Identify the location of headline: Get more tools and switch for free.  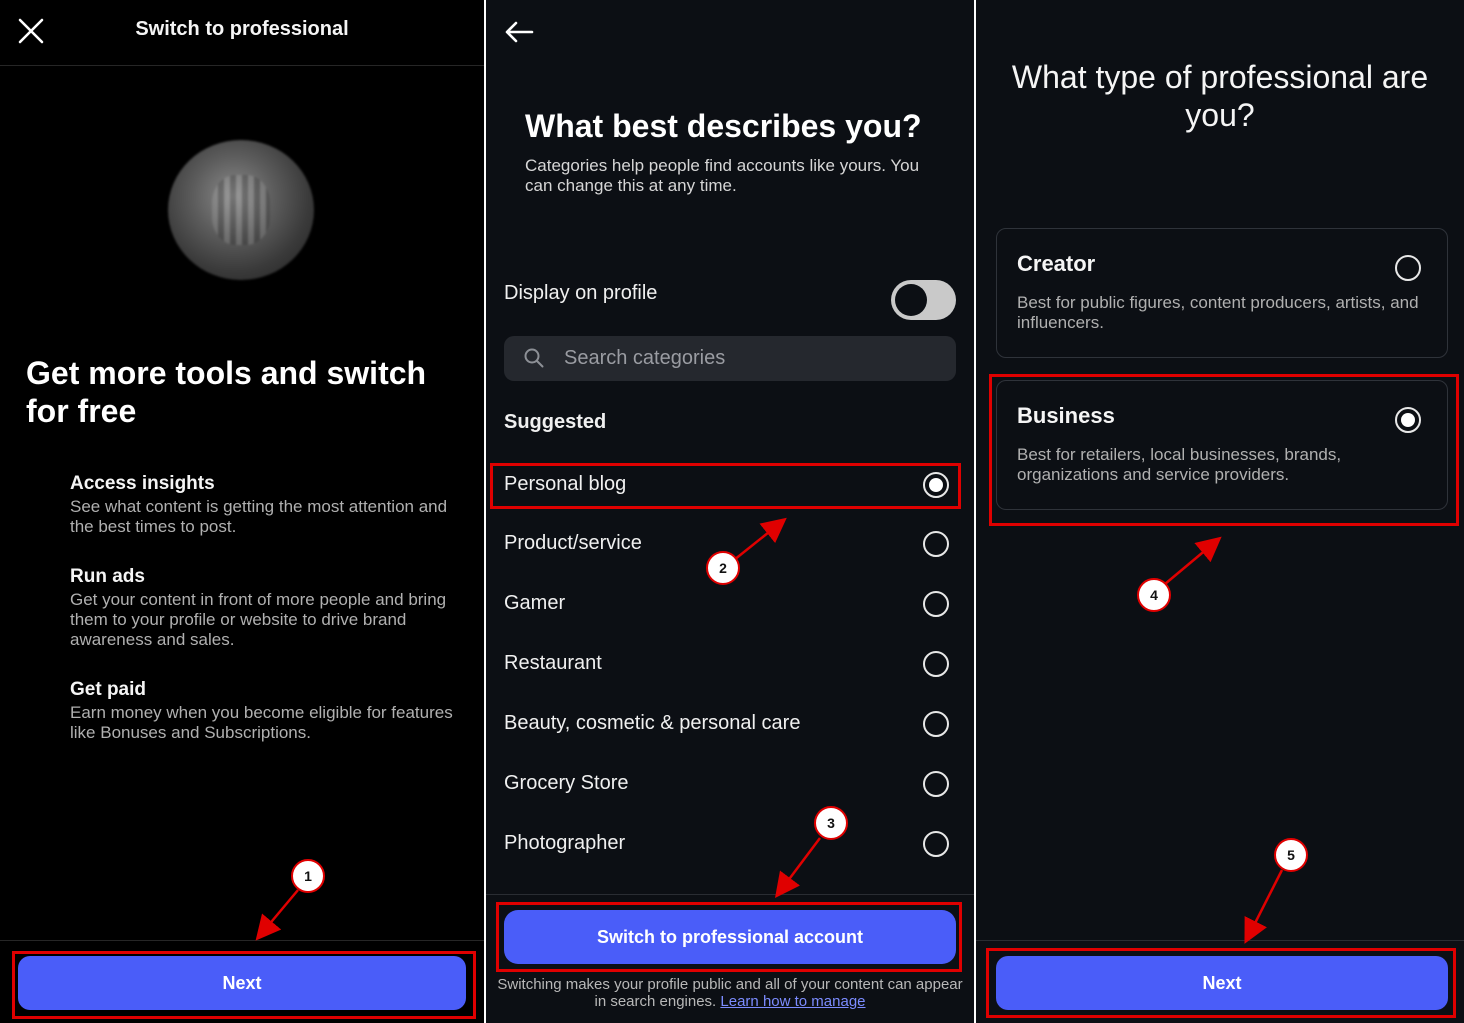
(226, 392).